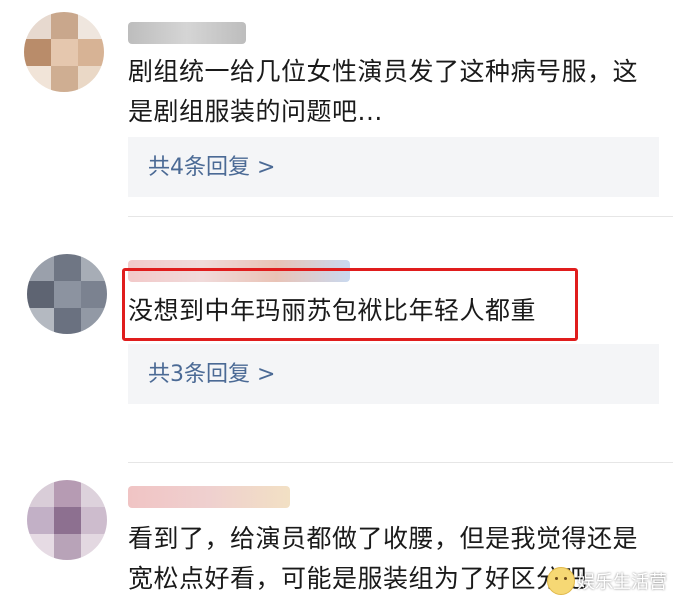  Describe the element at coordinates (393, 374) in the screenshot. I see `reply-box: 共3条回复 >` at that location.